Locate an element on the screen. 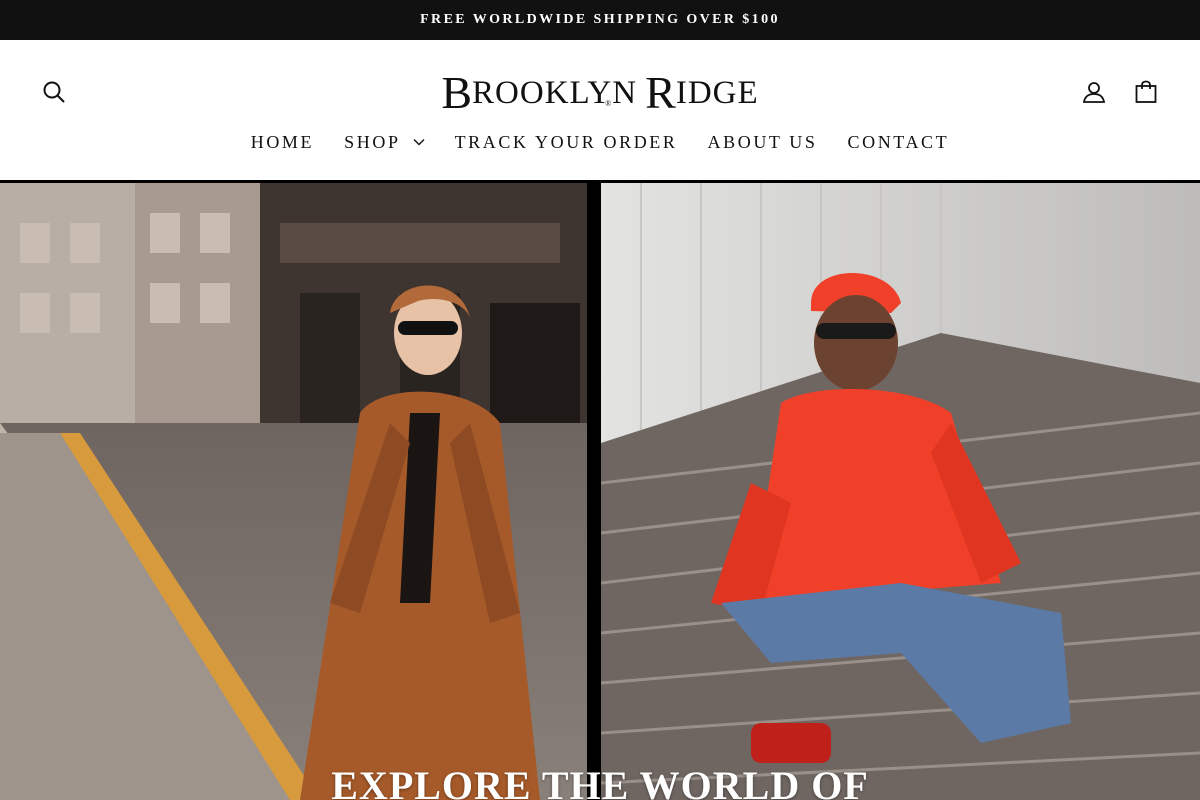 The width and height of the screenshot is (1200, 800). brand-logo: B ROOKLYN ® R IDGE is located at coordinates (600, 93).